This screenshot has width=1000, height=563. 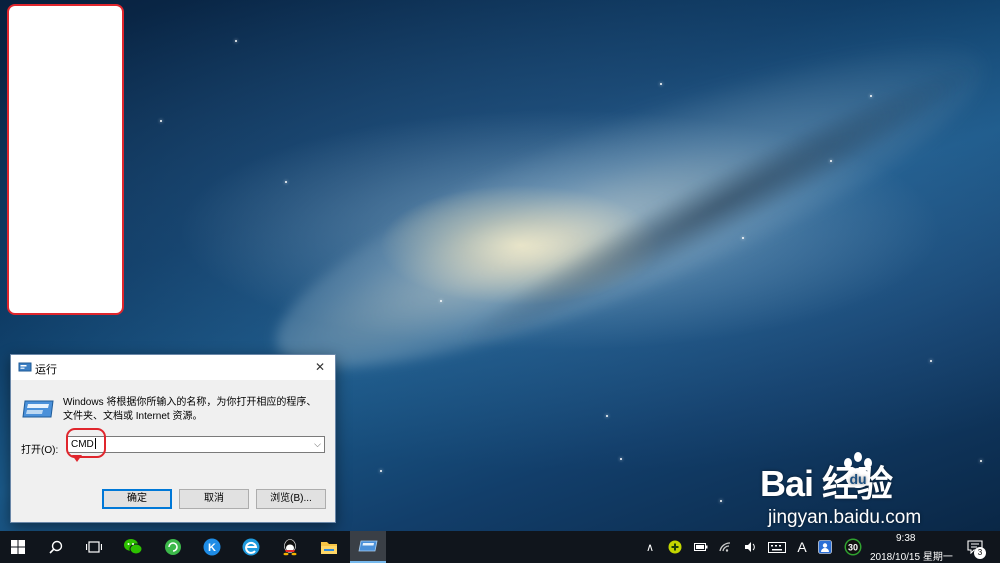 I want to click on wechat-app, so click(x=133, y=547).